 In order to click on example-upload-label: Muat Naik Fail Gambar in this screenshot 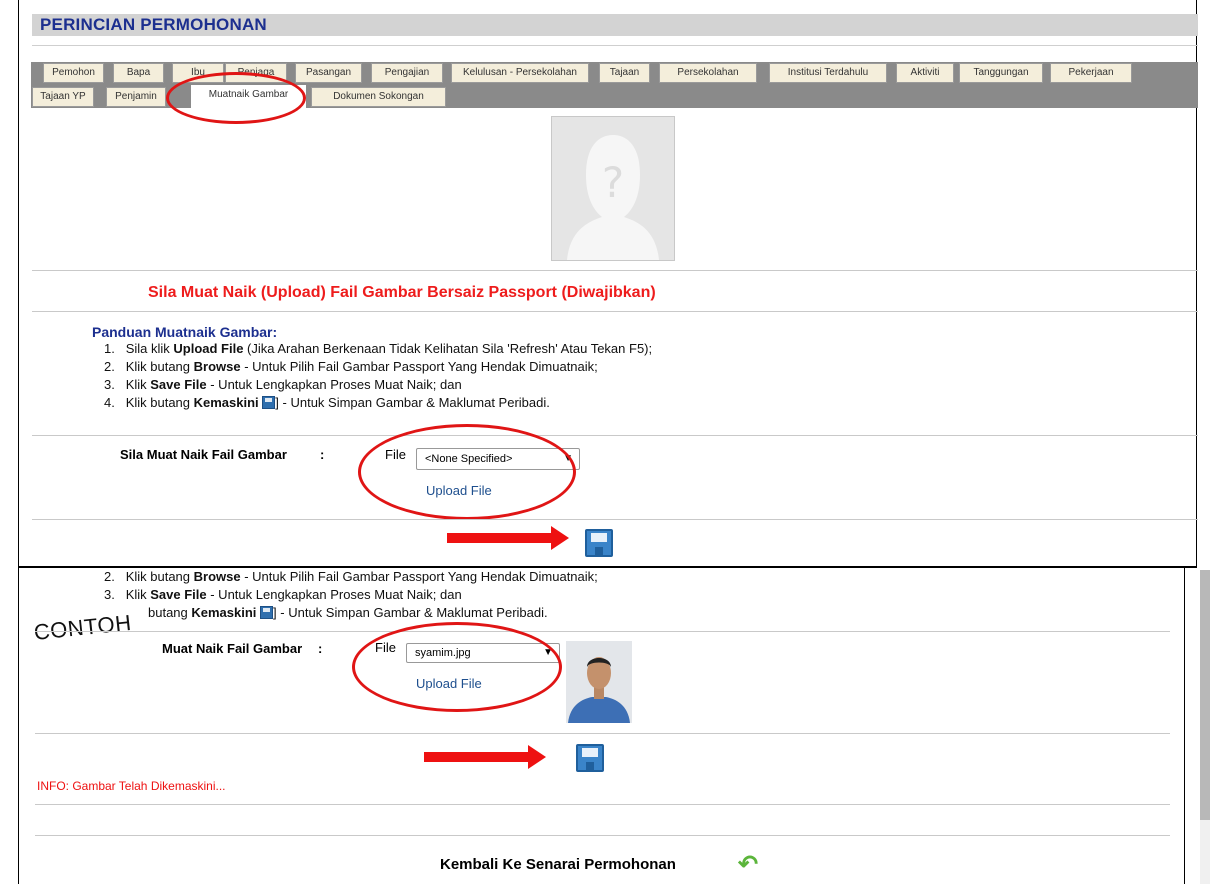, I will do `click(232, 648)`.